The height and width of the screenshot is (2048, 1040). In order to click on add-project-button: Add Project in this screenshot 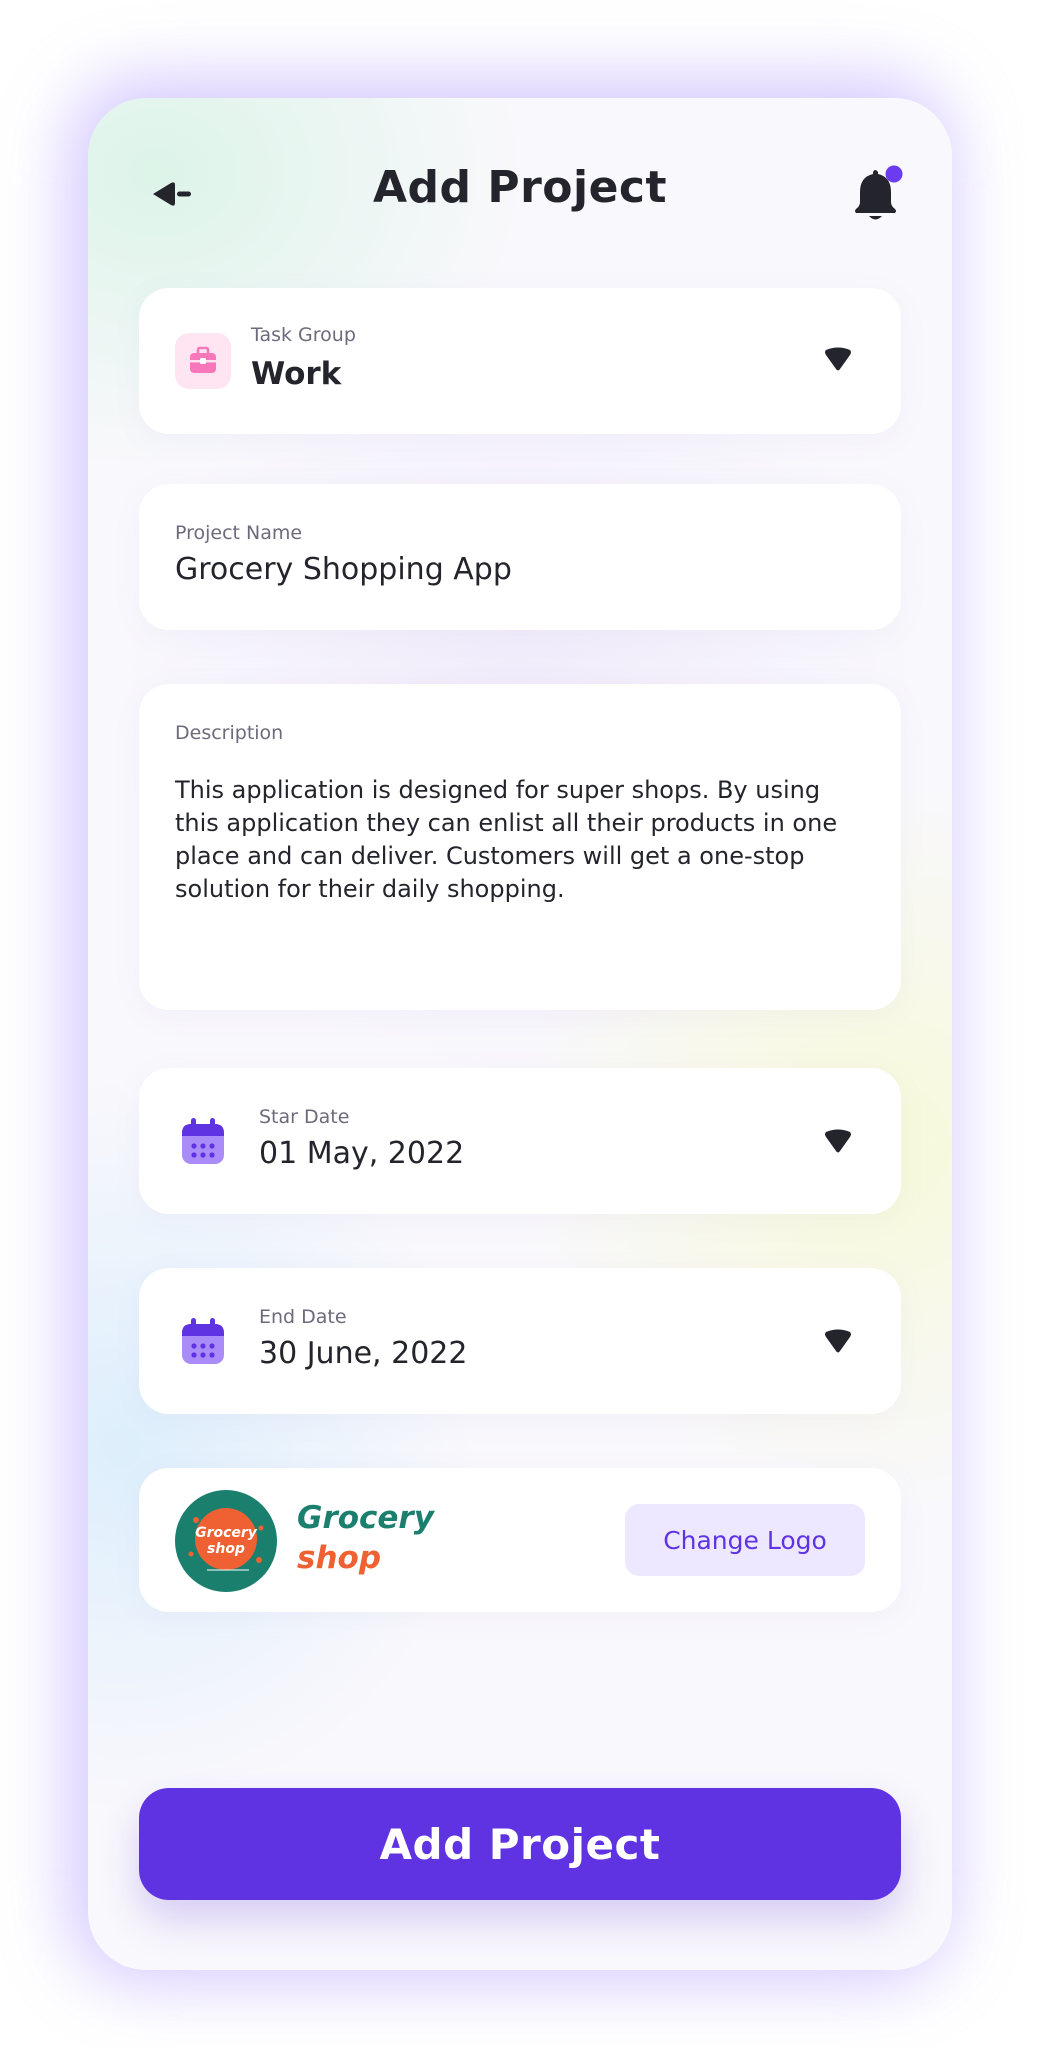, I will do `click(520, 1844)`.